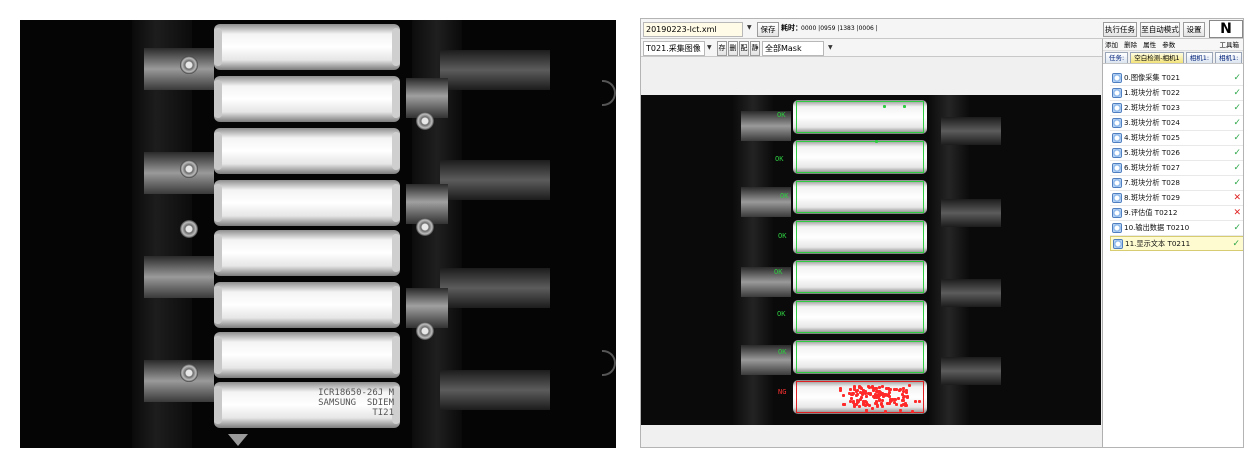 Image resolution: width=1260 pixels, height=469 pixels. I want to click on image-source-value: T021.采集图像, so click(673, 48).